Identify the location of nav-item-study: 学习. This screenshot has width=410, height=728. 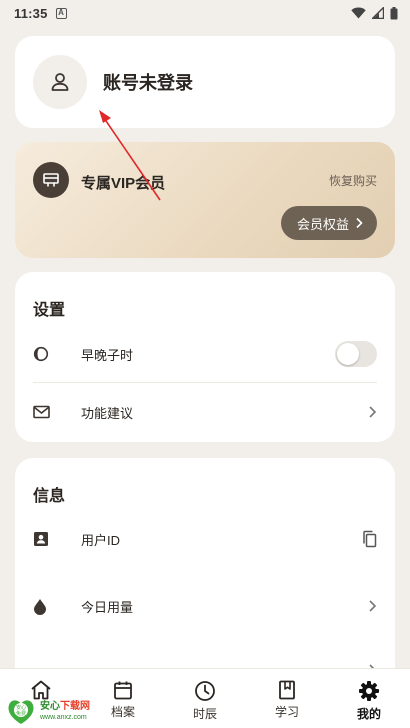
(287, 698).